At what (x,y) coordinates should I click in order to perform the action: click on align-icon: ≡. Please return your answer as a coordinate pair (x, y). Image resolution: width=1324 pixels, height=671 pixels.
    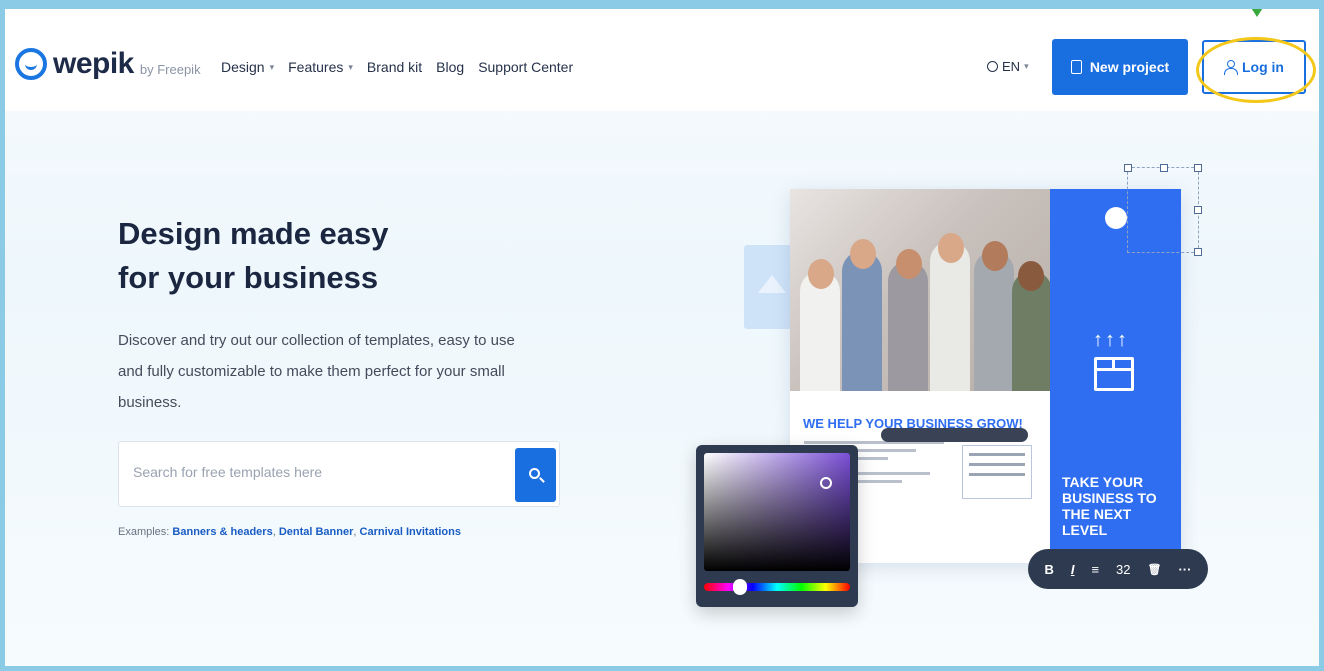
    Looking at the image, I should click on (1095, 569).